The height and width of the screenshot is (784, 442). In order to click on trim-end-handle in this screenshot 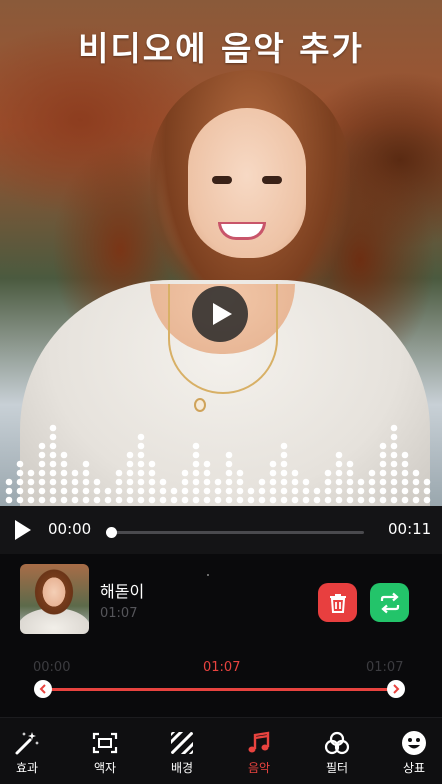, I will do `click(396, 689)`.